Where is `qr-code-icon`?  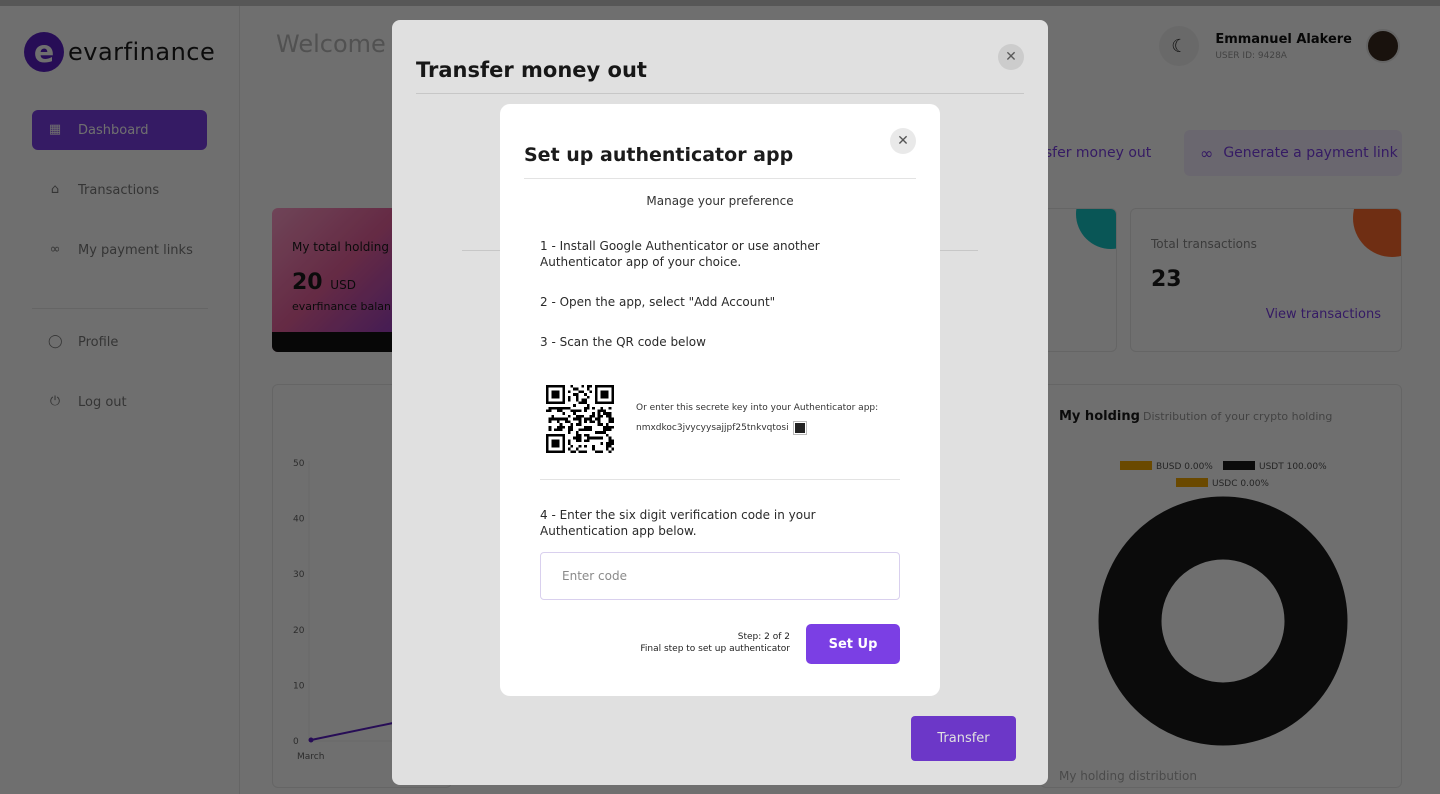
qr-code-icon is located at coordinates (580, 419).